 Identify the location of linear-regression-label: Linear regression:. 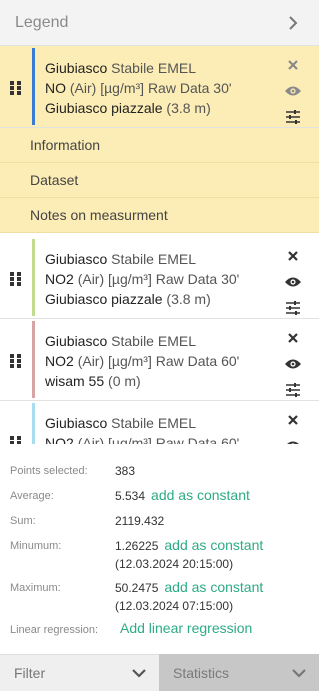
(54, 630).